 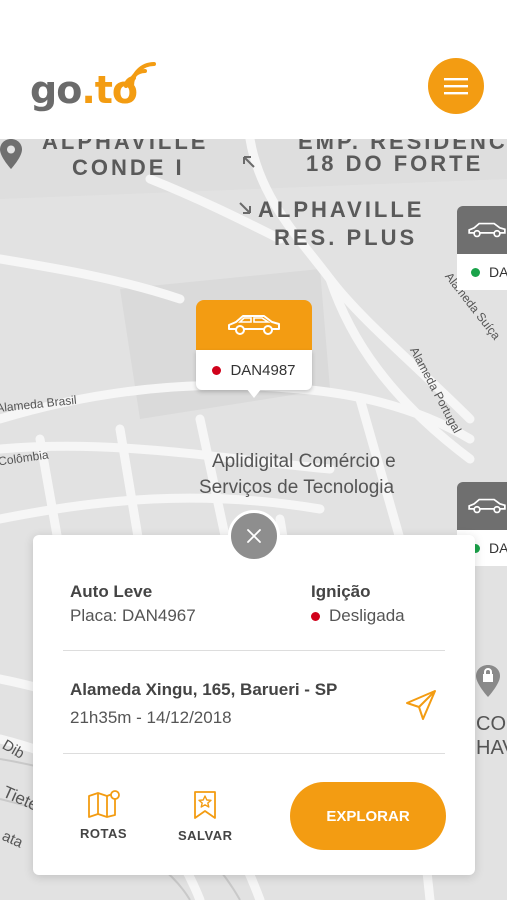 I want to click on hamburger-icon, so click(x=456, y=86).